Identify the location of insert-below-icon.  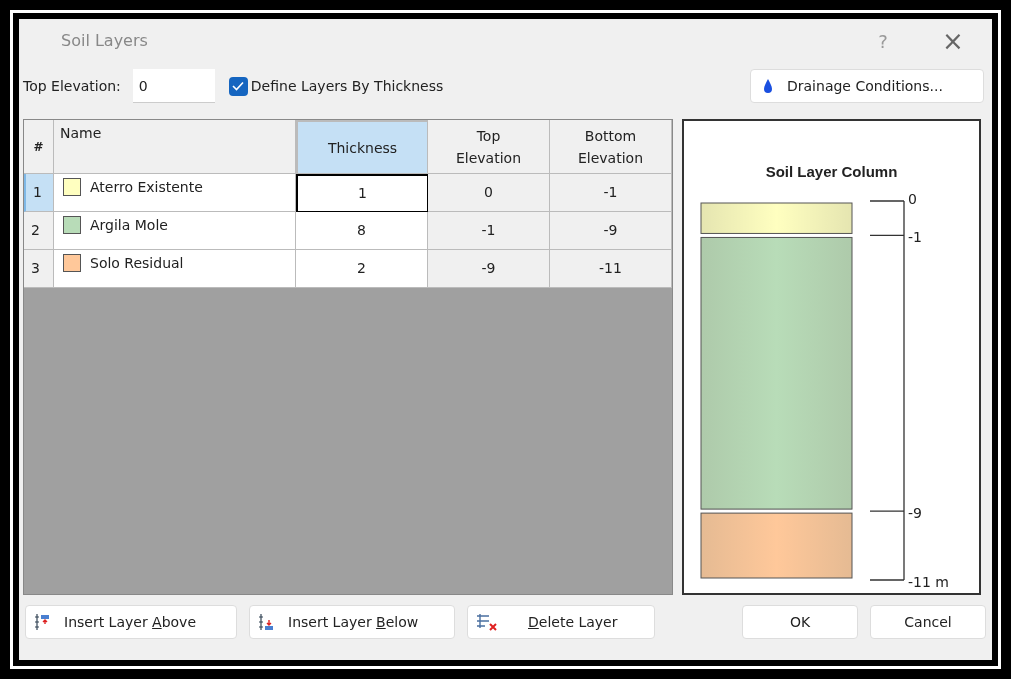
(266, 622).